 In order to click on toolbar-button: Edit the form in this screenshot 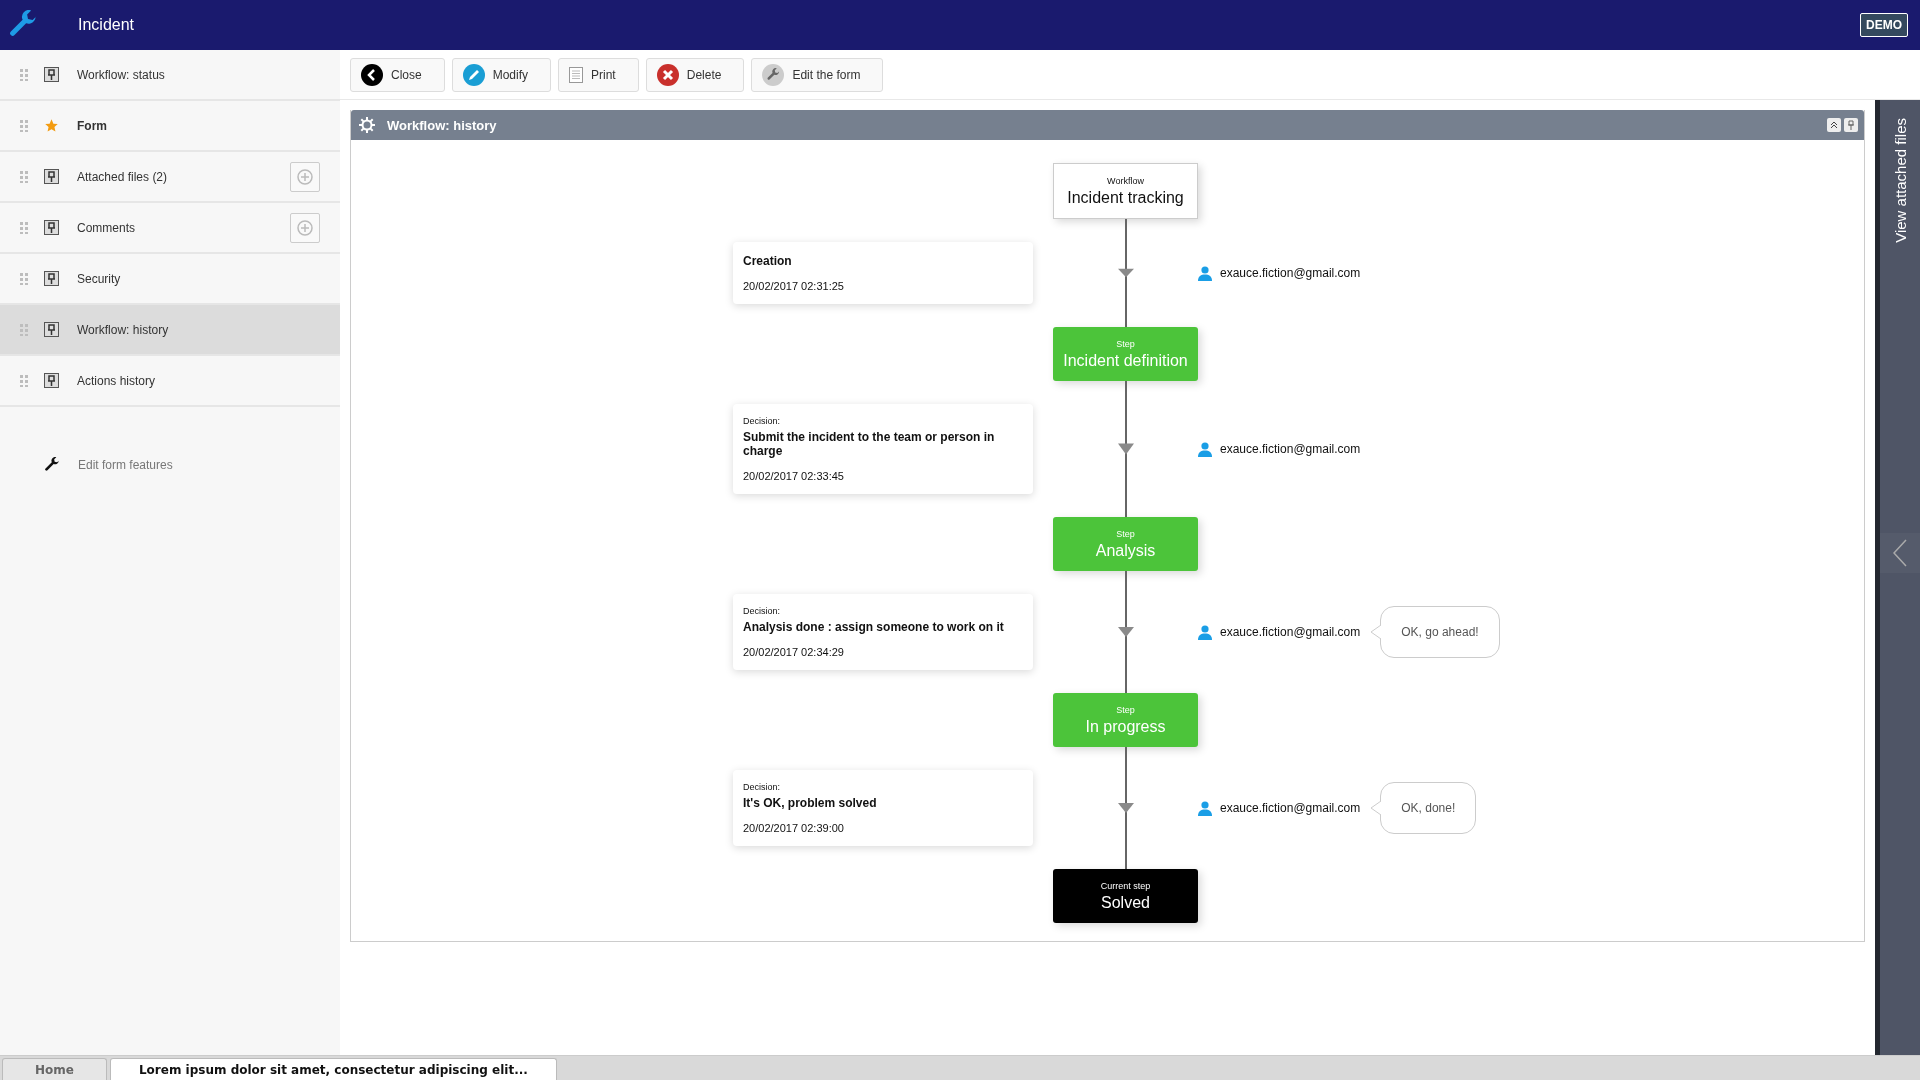, I will do `click(817, 74)`.